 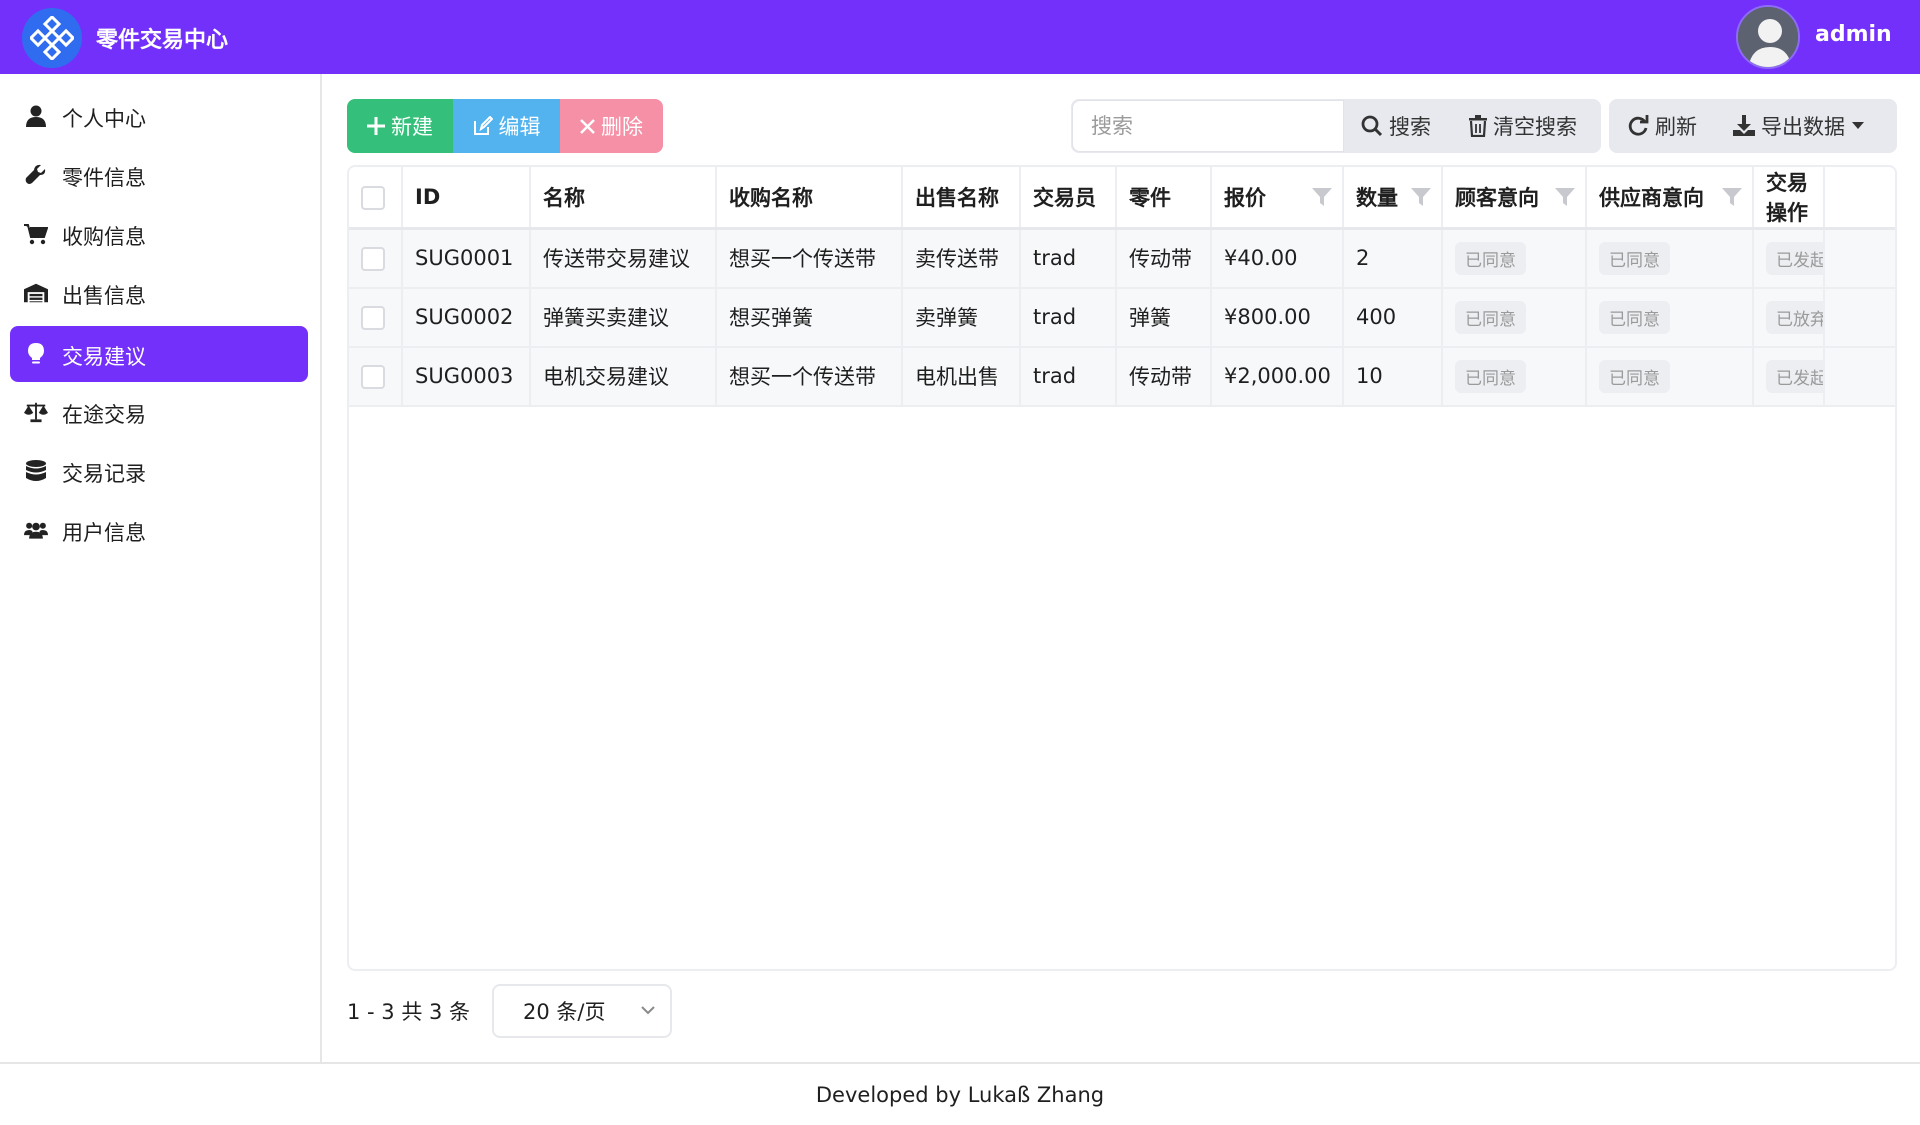 What do you see at coordinates (159, 354) in the screenshot?
I see `sidebar-item-trade-suggestion: 交易建议` at bounding box center [159, 354].